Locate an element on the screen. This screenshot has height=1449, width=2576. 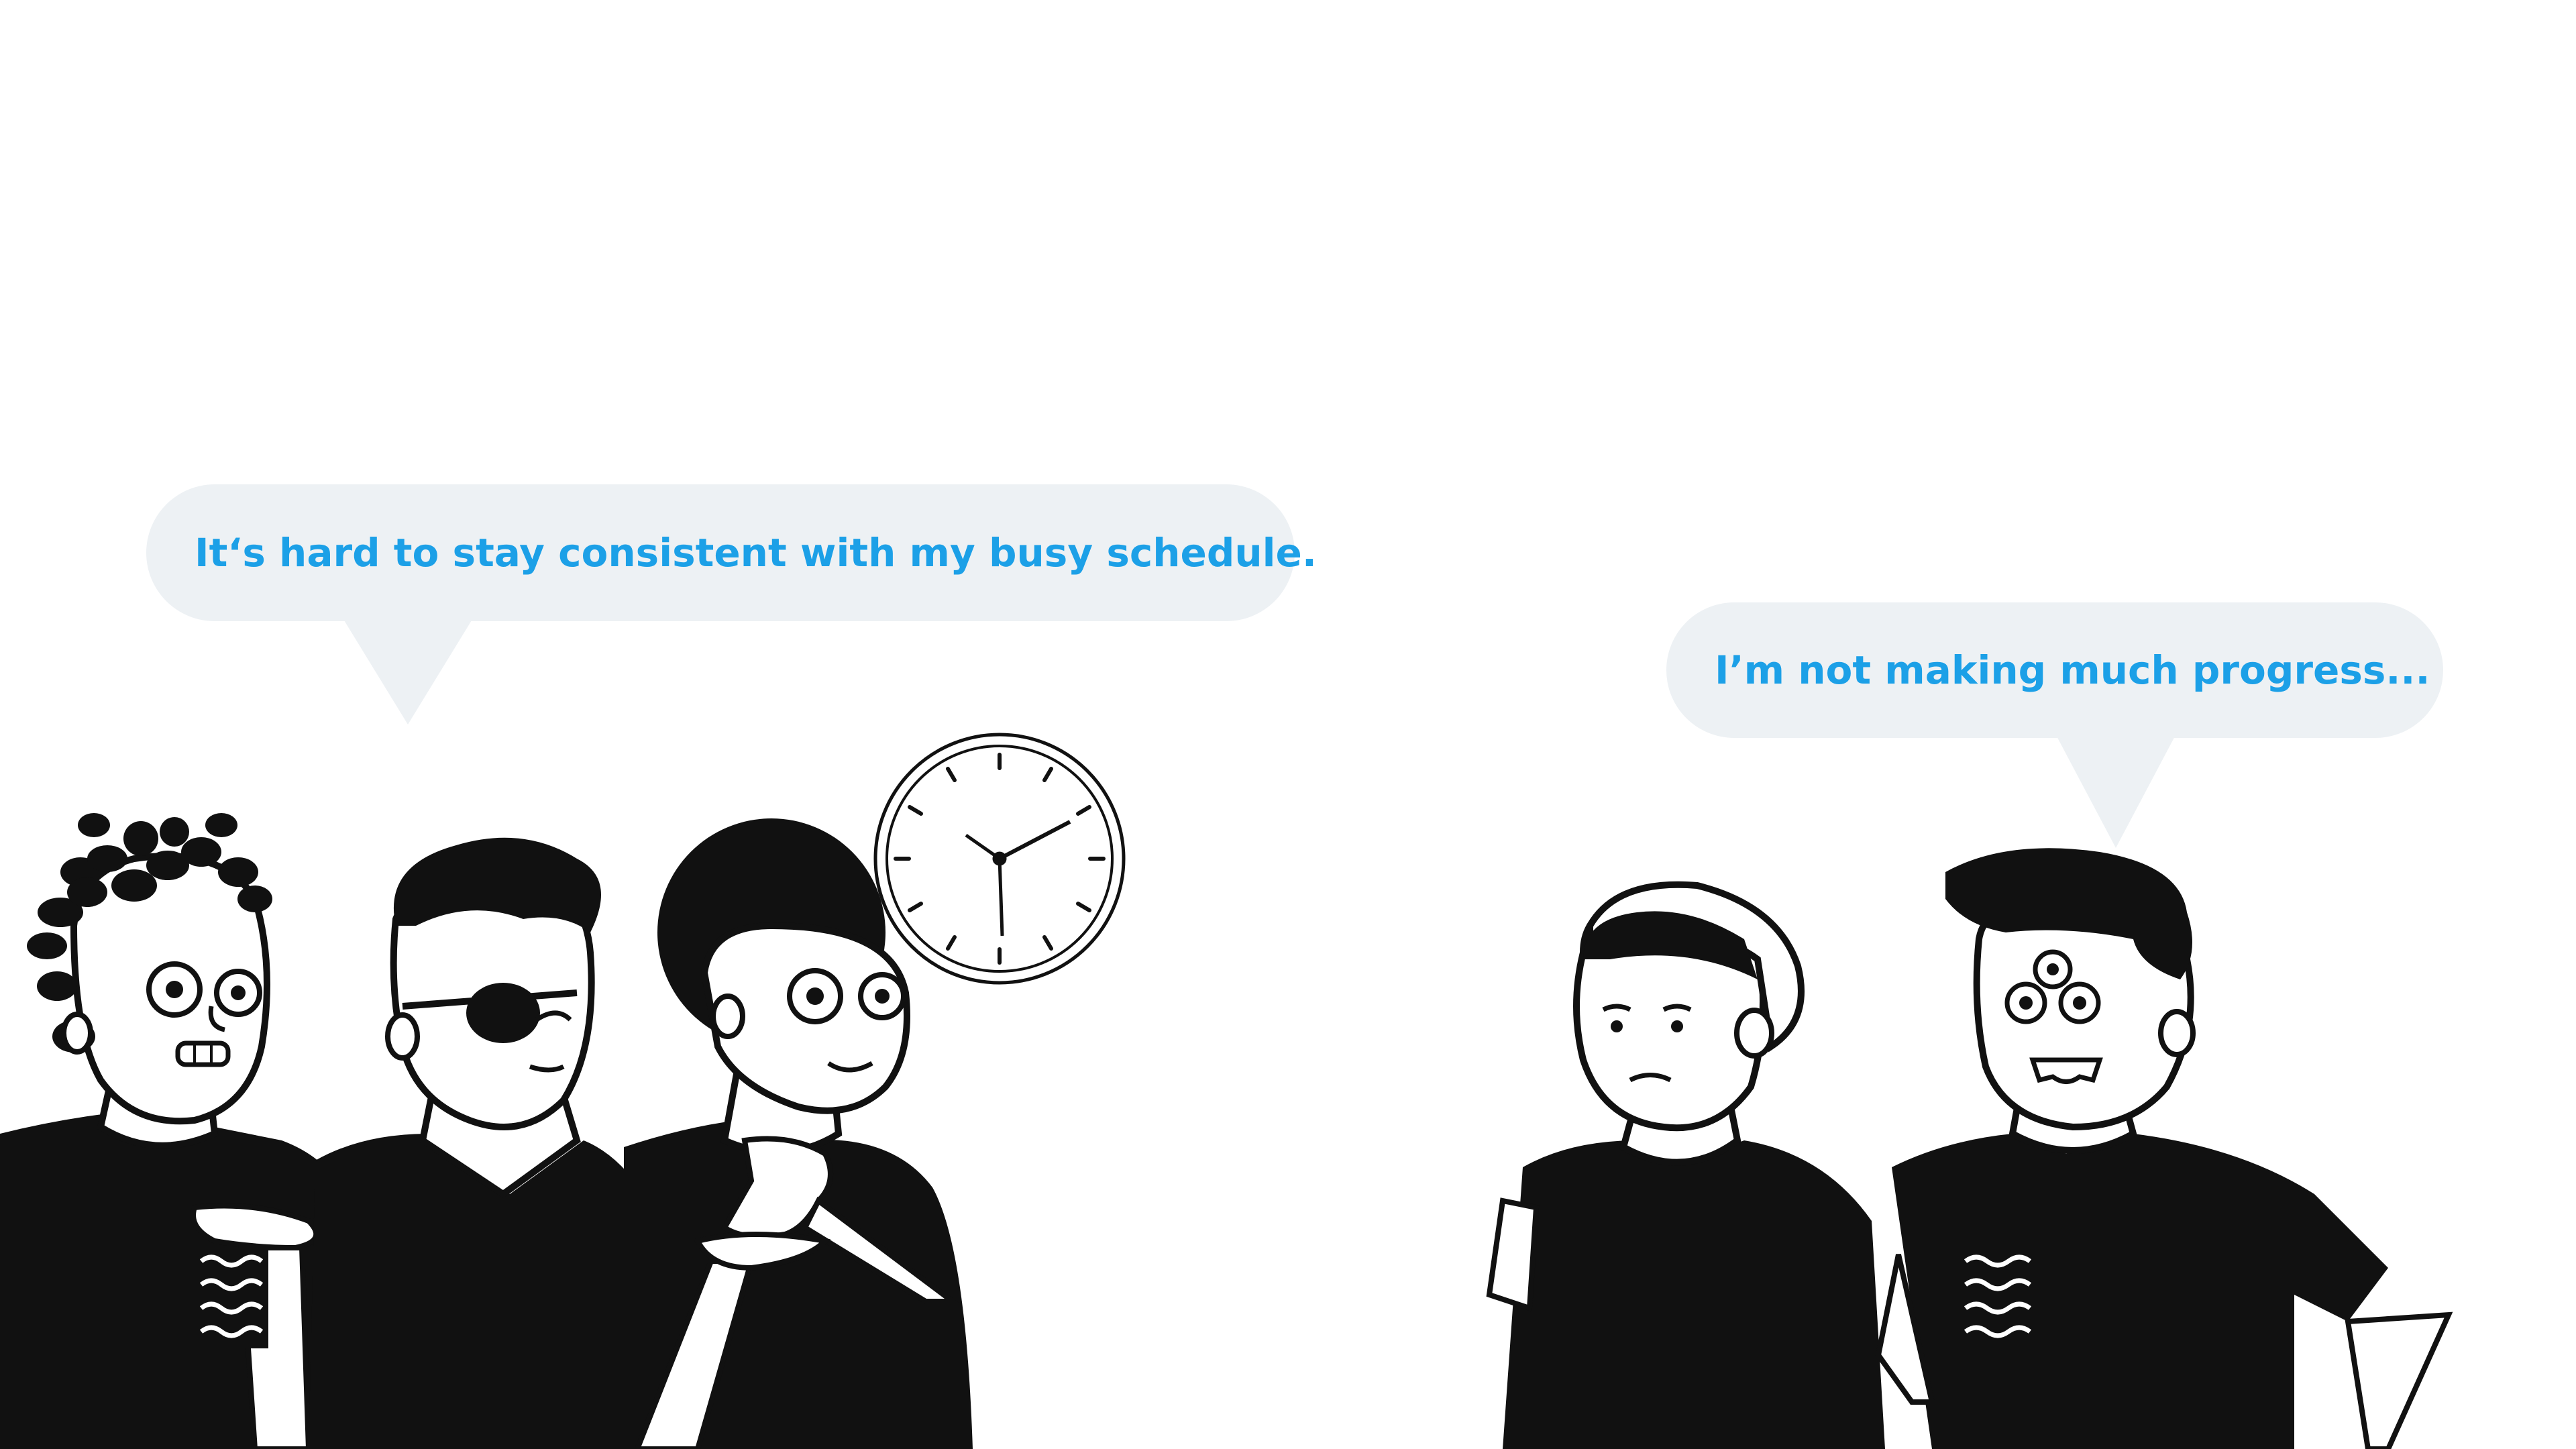
wall-clock-icon is located at coordinates (999, 859).